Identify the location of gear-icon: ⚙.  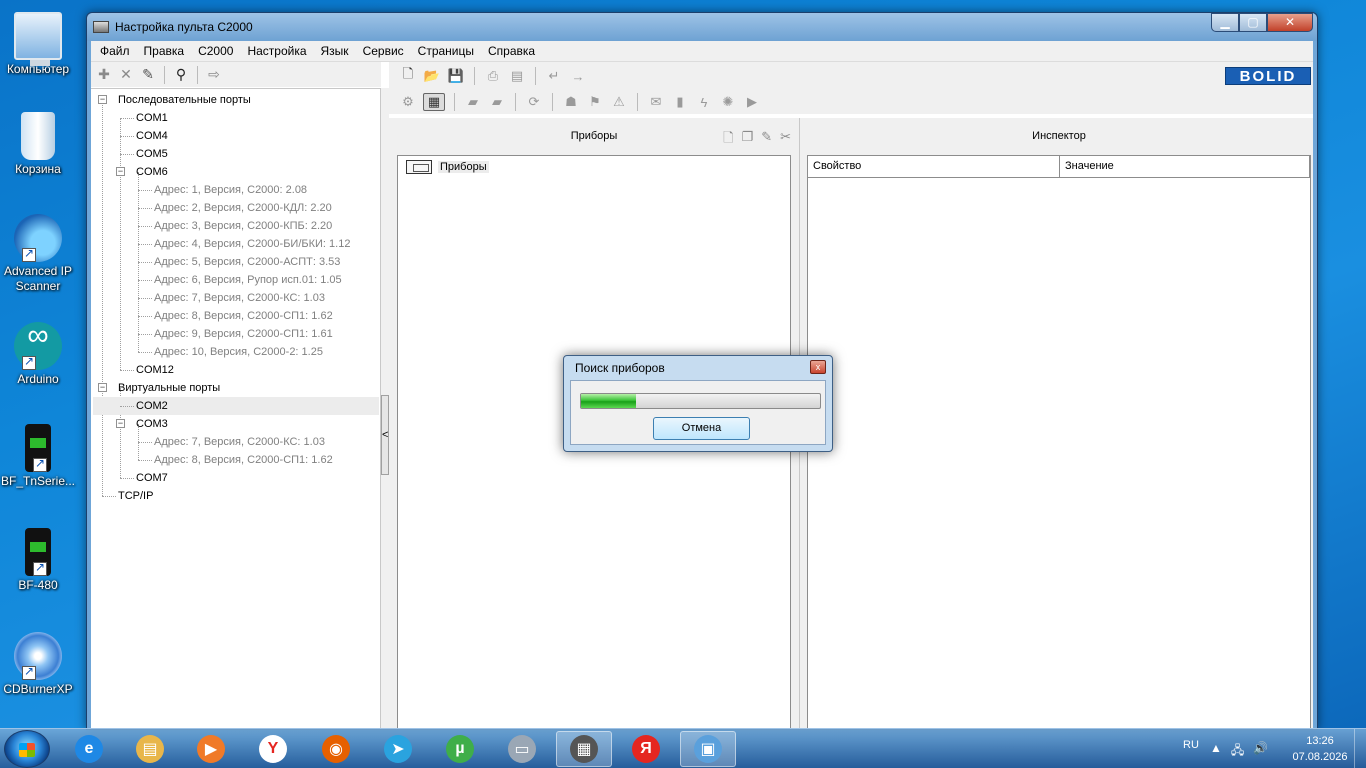
(408, 102).